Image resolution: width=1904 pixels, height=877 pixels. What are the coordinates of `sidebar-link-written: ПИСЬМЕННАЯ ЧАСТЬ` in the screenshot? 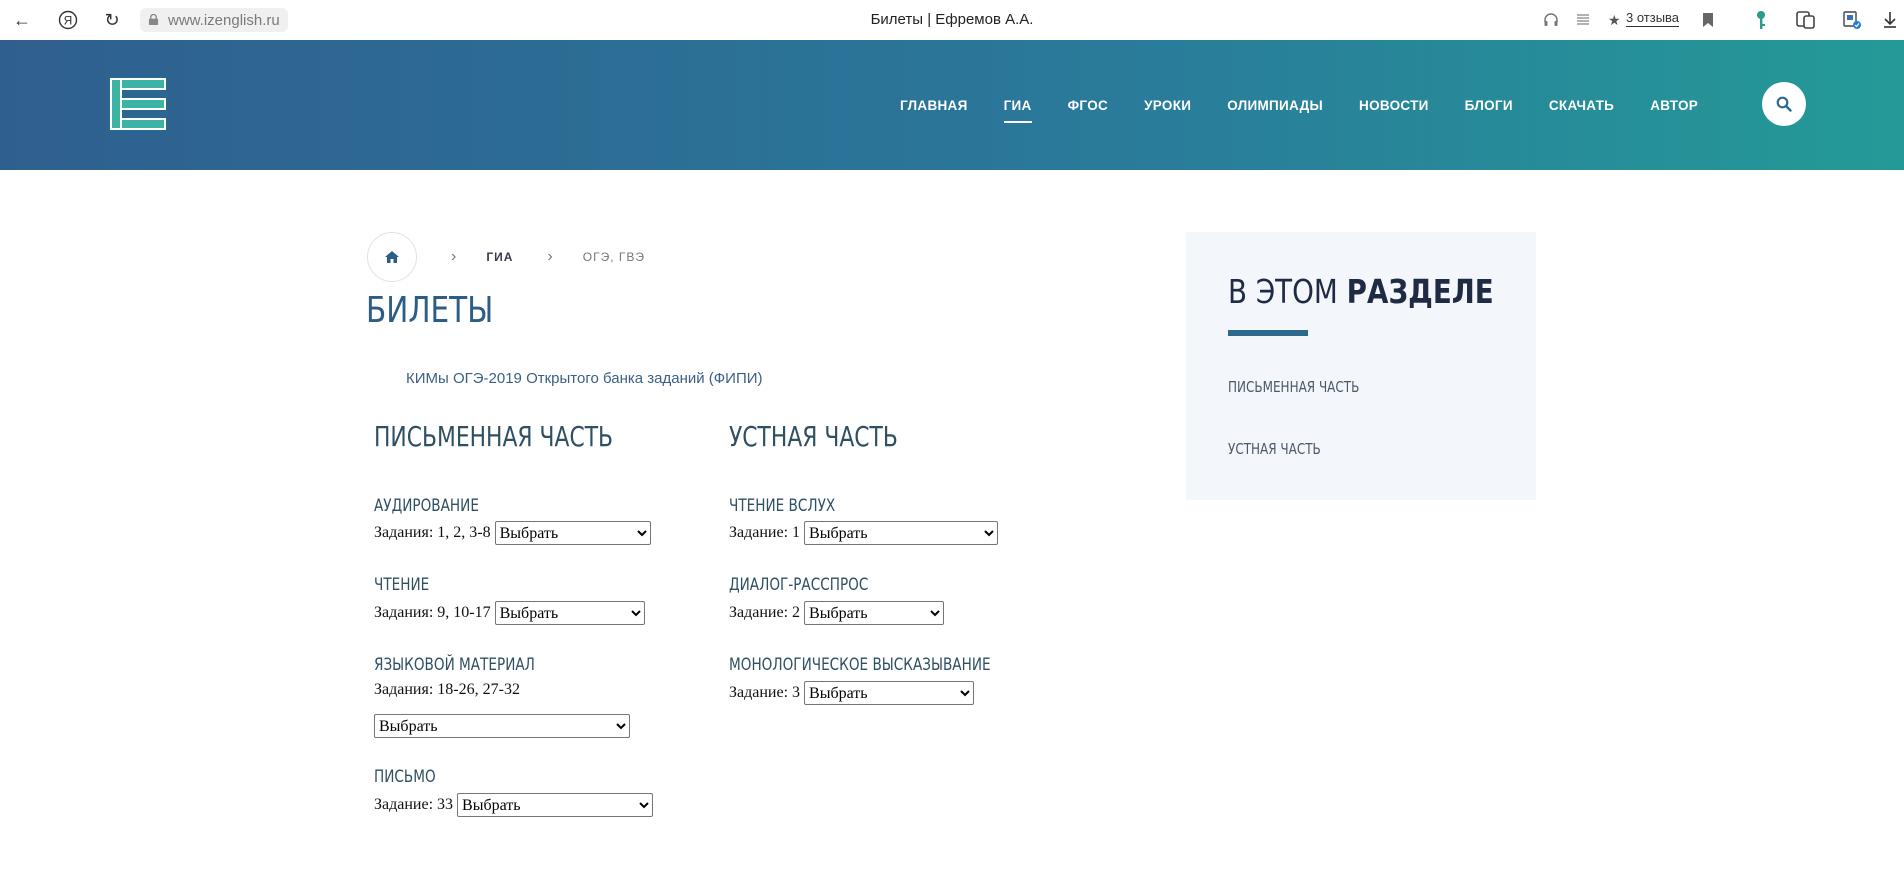 It's located at (1293, 387).